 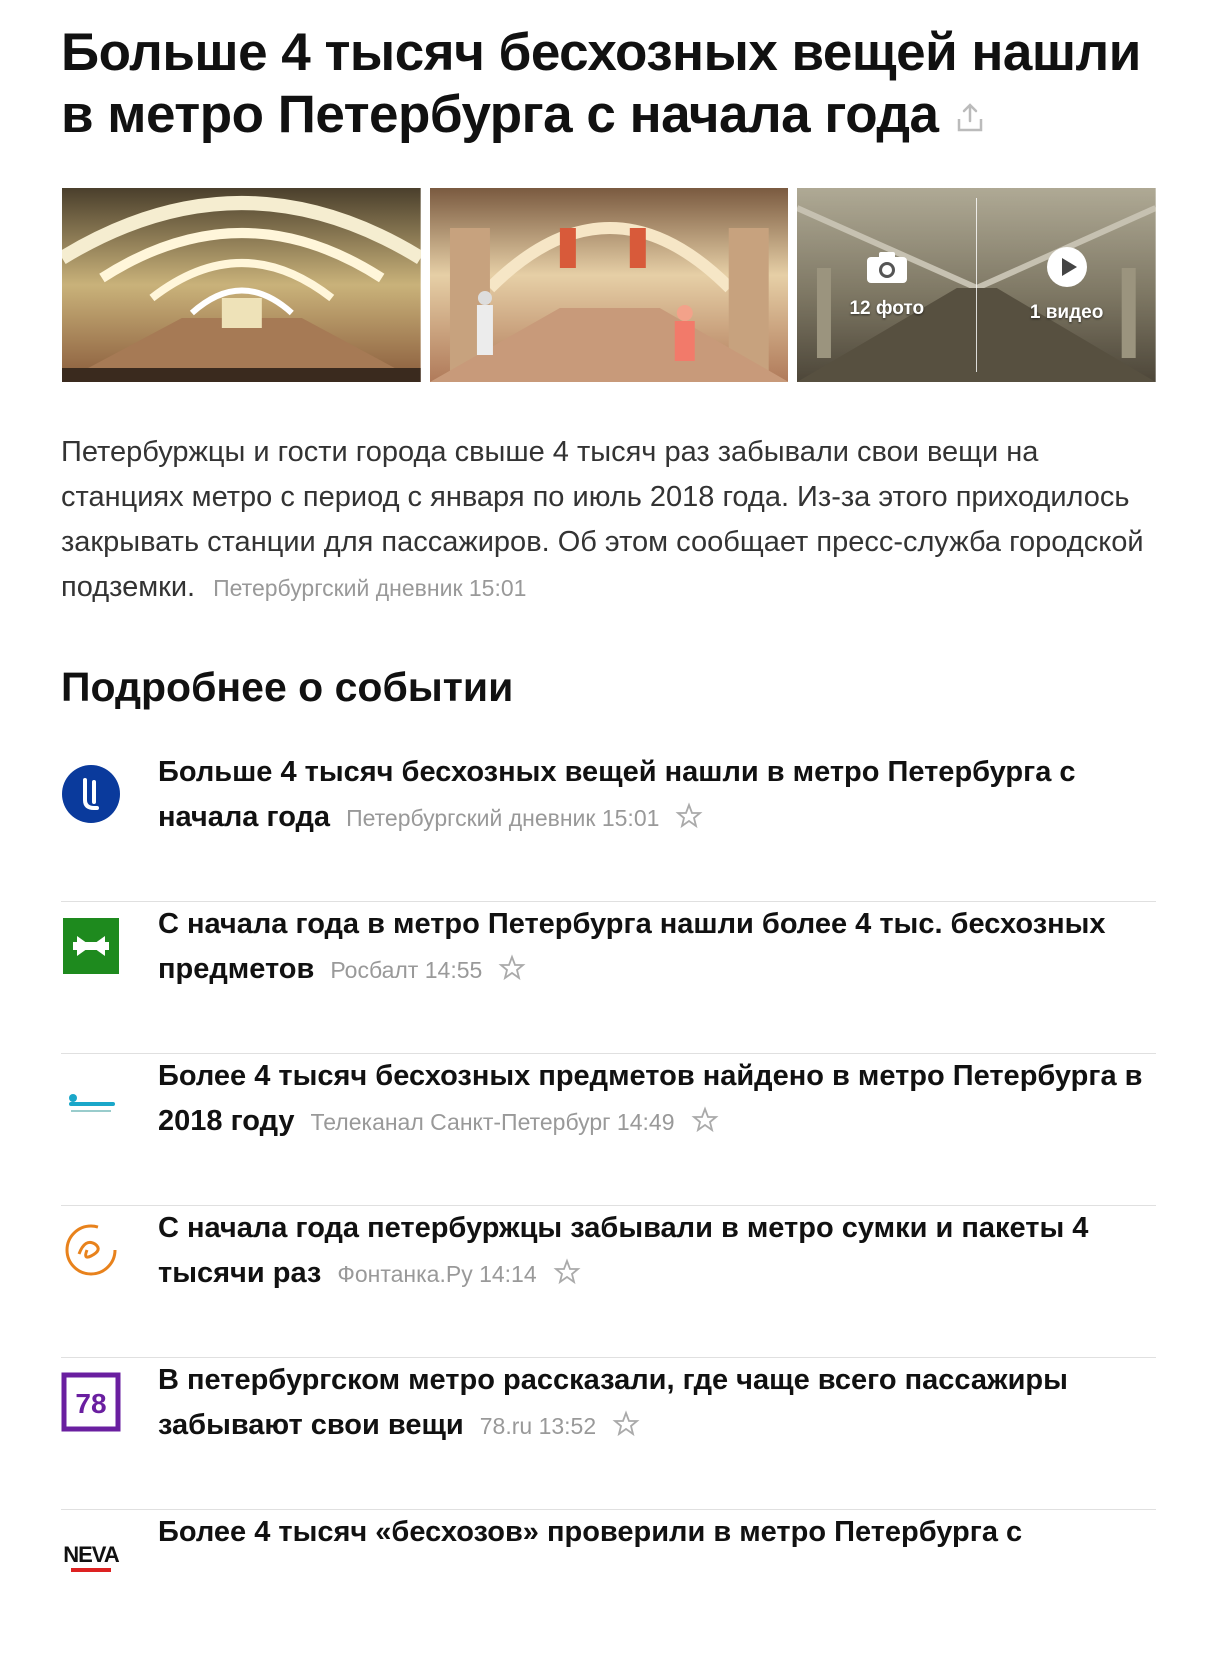 I want to click on photos-button: 12 фото, so click(x=886, y=285).